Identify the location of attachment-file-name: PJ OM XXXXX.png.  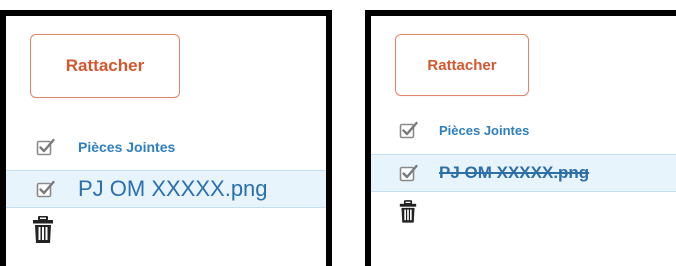
(173, 189).